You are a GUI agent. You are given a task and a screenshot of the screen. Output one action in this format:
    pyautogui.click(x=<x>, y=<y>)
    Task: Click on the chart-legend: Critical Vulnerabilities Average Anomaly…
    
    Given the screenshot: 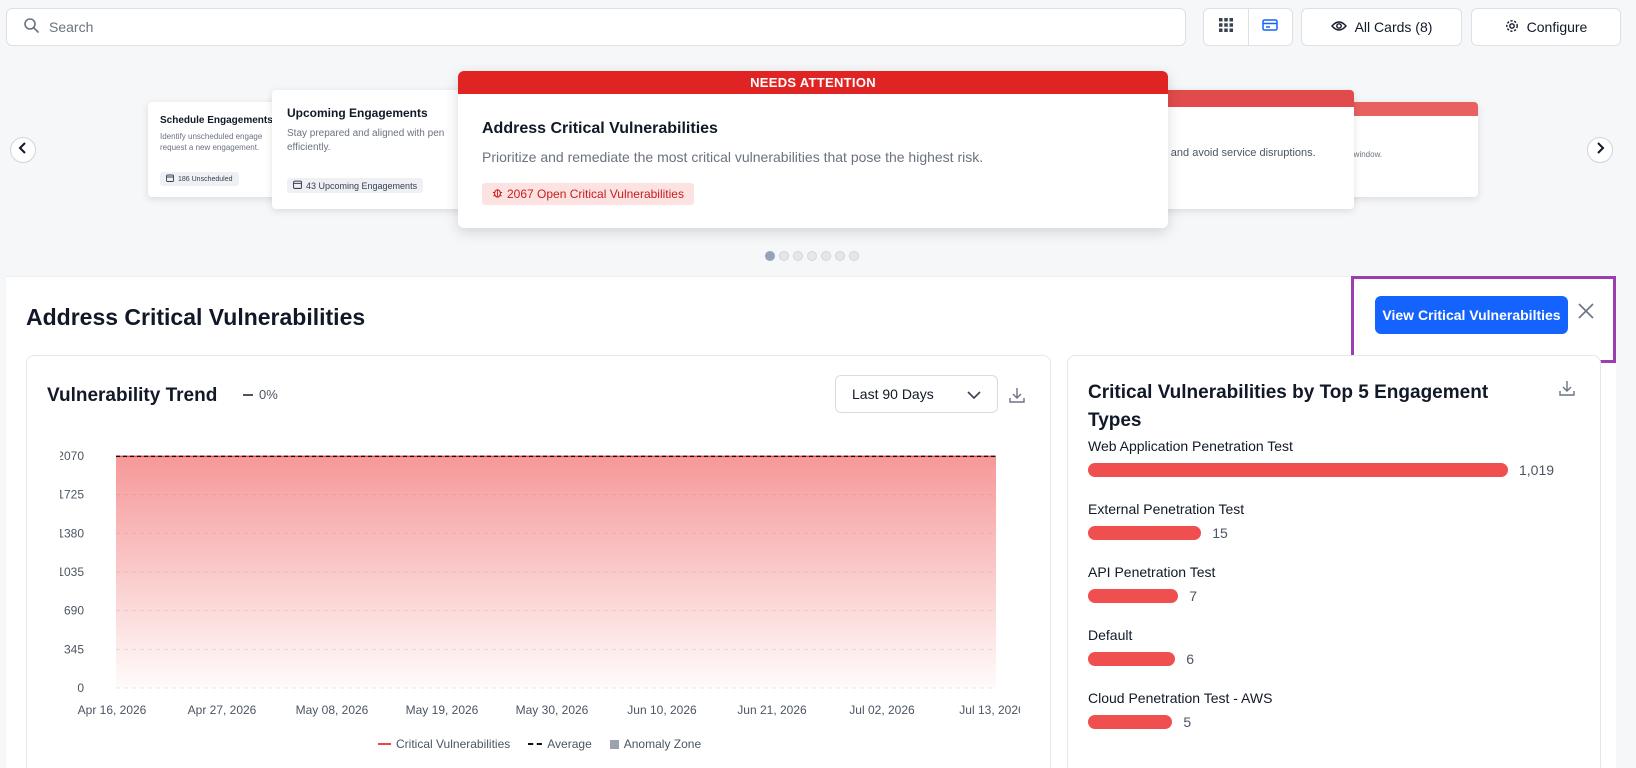 What is the action you would take?
    pyautogui.click(x=539, y=744)
    